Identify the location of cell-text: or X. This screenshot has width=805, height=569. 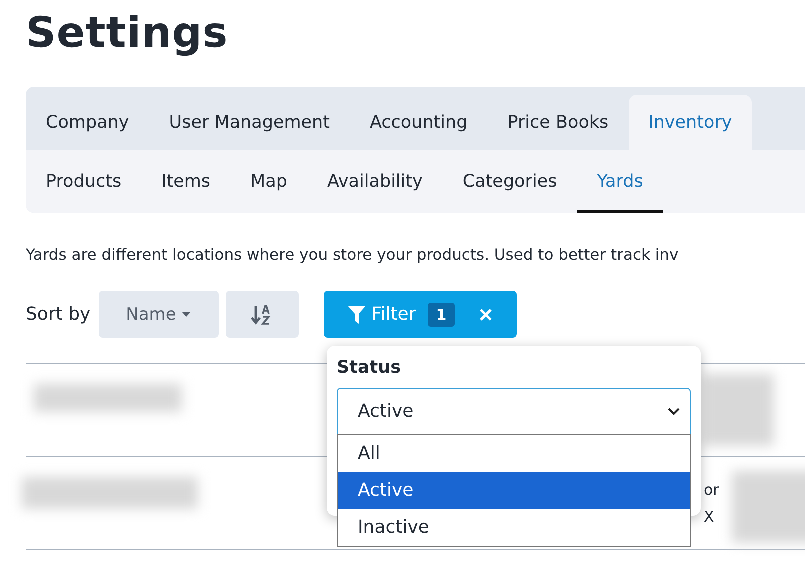
(712, 504).